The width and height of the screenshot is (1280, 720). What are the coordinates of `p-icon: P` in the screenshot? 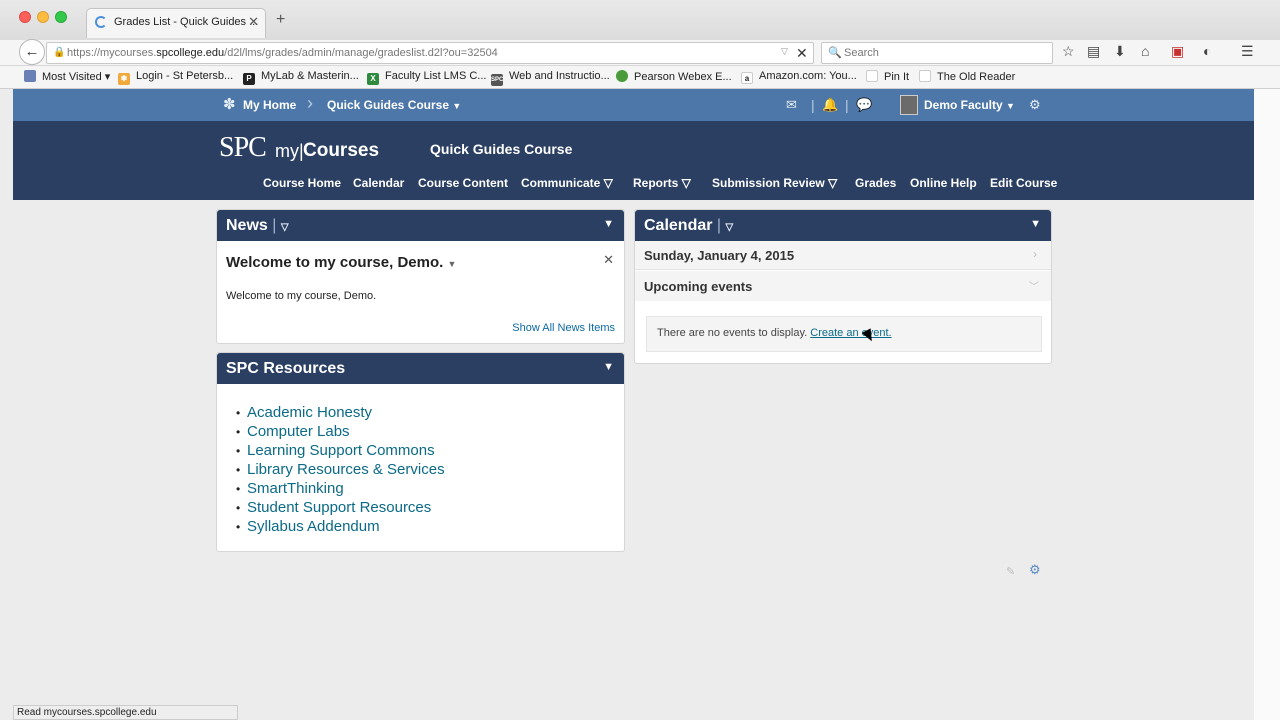 It's located at (249, 79).